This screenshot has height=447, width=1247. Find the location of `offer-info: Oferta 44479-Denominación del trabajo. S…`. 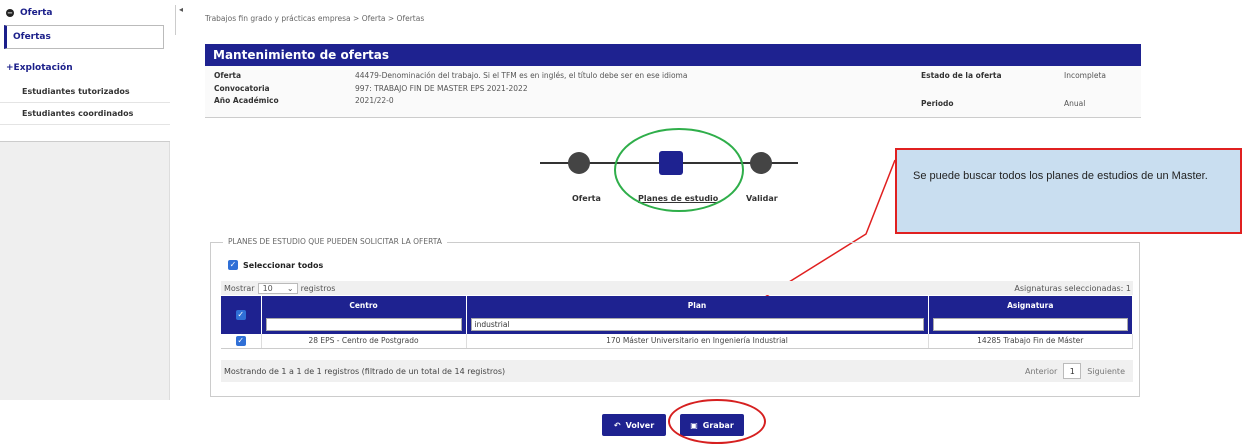

offer-info: Oferta 44479-Denominación del trabajo. S… is located at coordinates (673, 92).